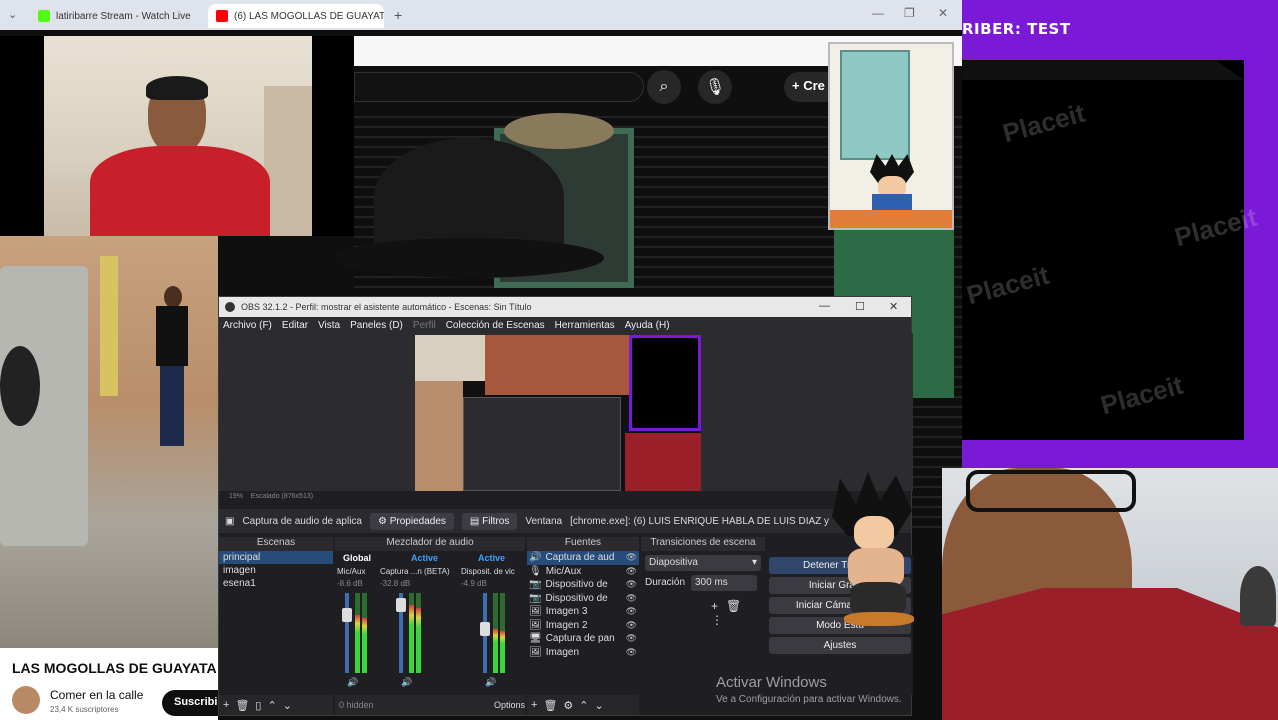 Image resolution: width=1278 pixels, height=720 pixels. Describe the element at coordinates (875, 105) in the screenshot. I see `fridge` at that location.